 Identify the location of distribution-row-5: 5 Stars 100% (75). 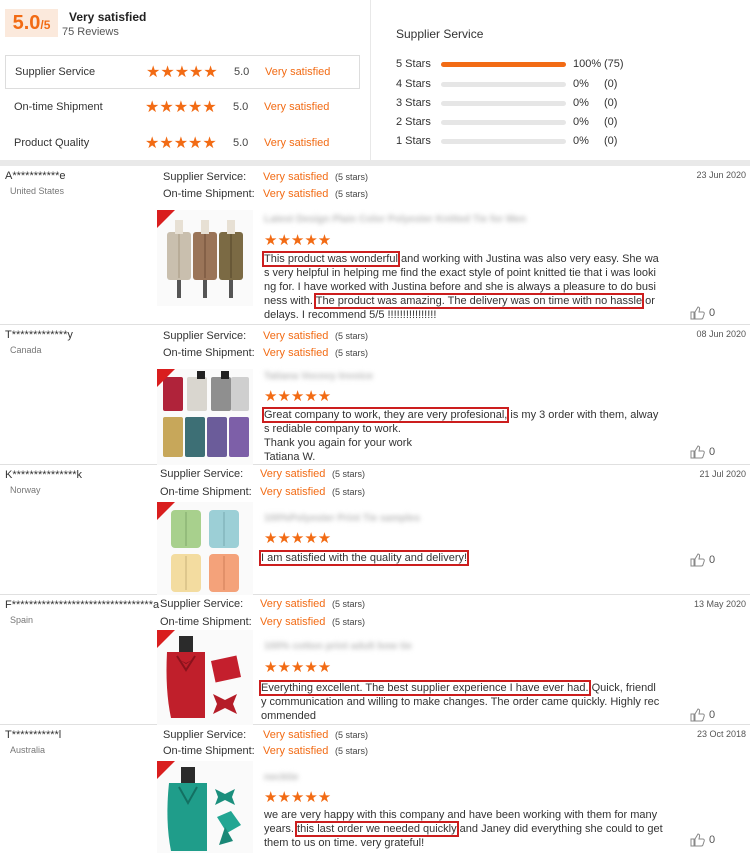
(566, 65).